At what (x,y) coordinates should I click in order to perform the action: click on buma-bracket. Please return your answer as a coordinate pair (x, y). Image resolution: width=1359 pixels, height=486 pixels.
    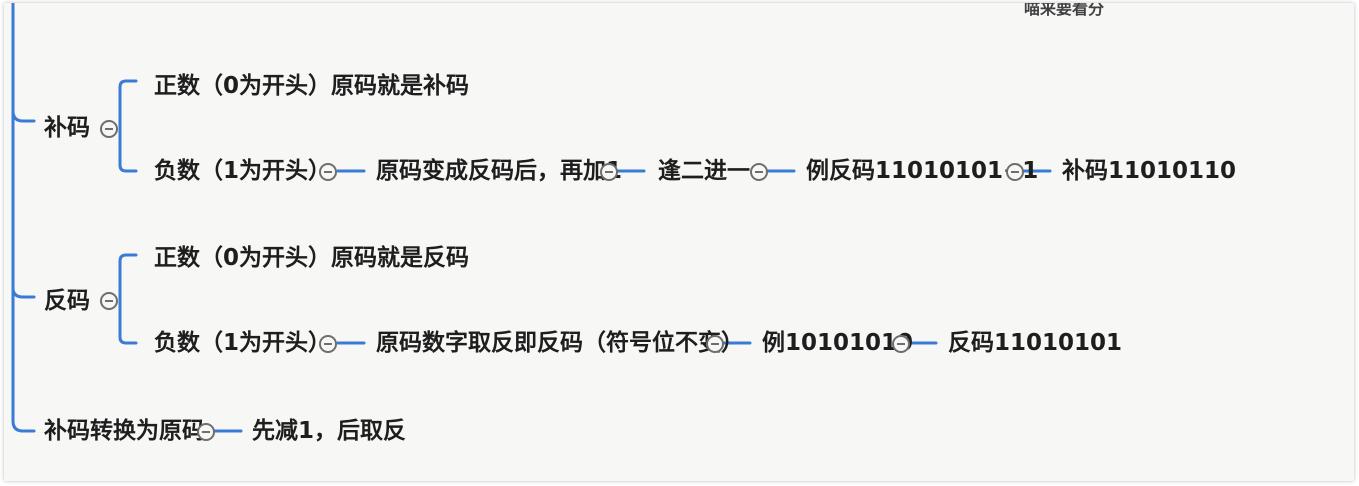
    Looking at the image, I should click on (128, 126).